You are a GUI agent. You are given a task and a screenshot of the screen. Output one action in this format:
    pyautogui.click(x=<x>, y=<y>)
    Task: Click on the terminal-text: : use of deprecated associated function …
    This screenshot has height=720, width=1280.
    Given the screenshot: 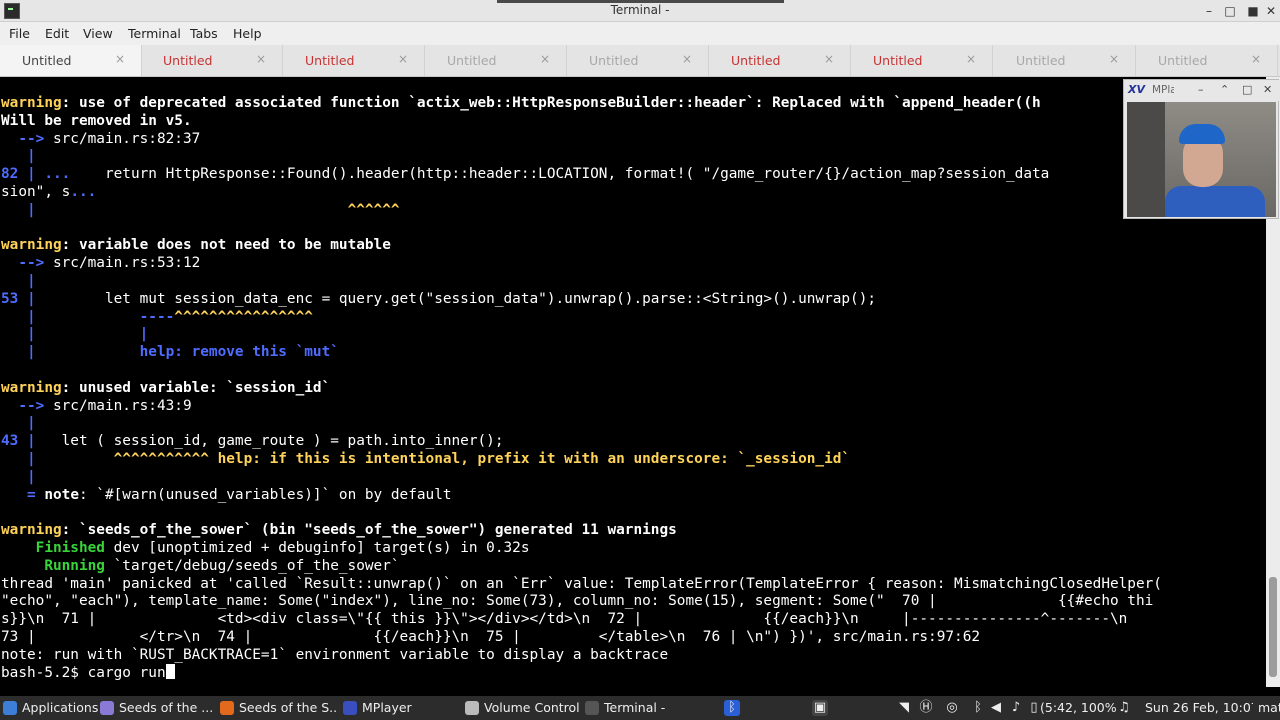 What is the action you would take?
    pyautogui.click(x=551, y=103)
    